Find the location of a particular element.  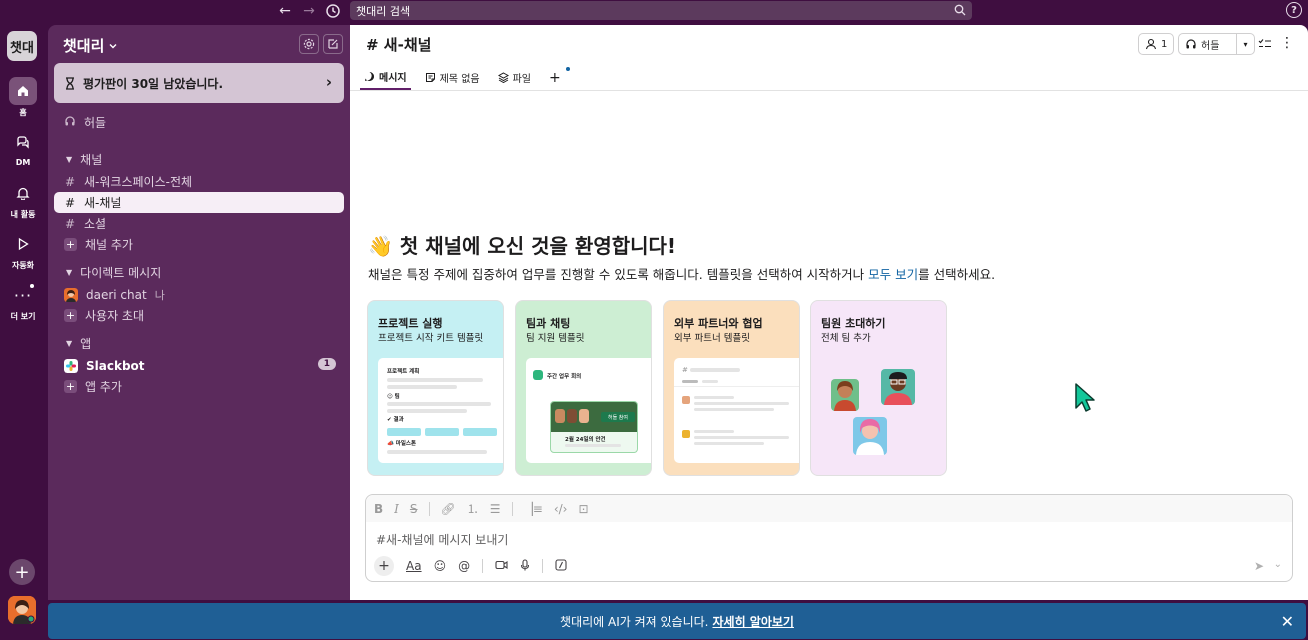

card-preview: 프로젝트 계획 ☺ 팀 ✔ 결과 📣 마일스톤 is located at coordinates (440, 410).